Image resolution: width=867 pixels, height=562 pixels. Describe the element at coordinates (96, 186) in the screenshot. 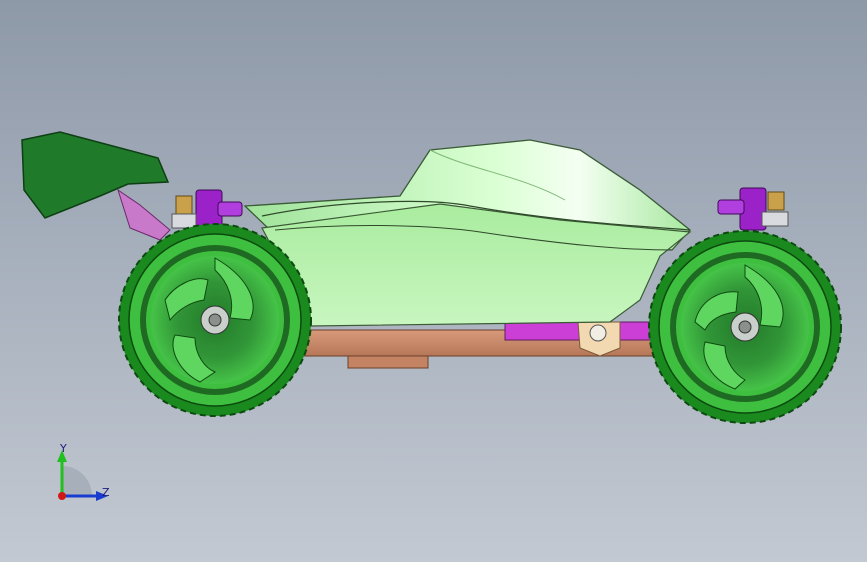

I see `rear-wing` at that location.